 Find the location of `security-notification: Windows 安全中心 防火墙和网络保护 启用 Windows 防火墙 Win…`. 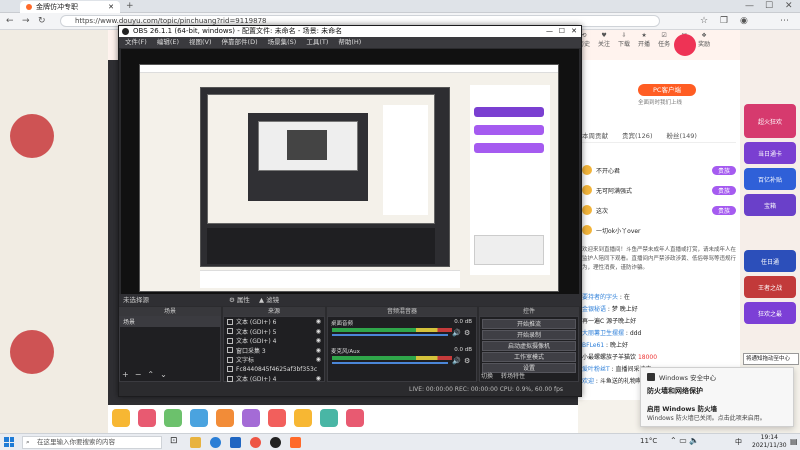

security-notification: Windows 安全中心 防火墙和网络保护 启用 Windows 防火墙 Win… is located at coordinates (717, 397).